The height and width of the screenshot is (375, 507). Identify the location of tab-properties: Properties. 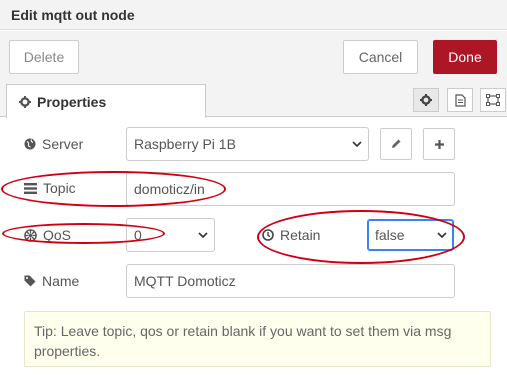
(106, 101).